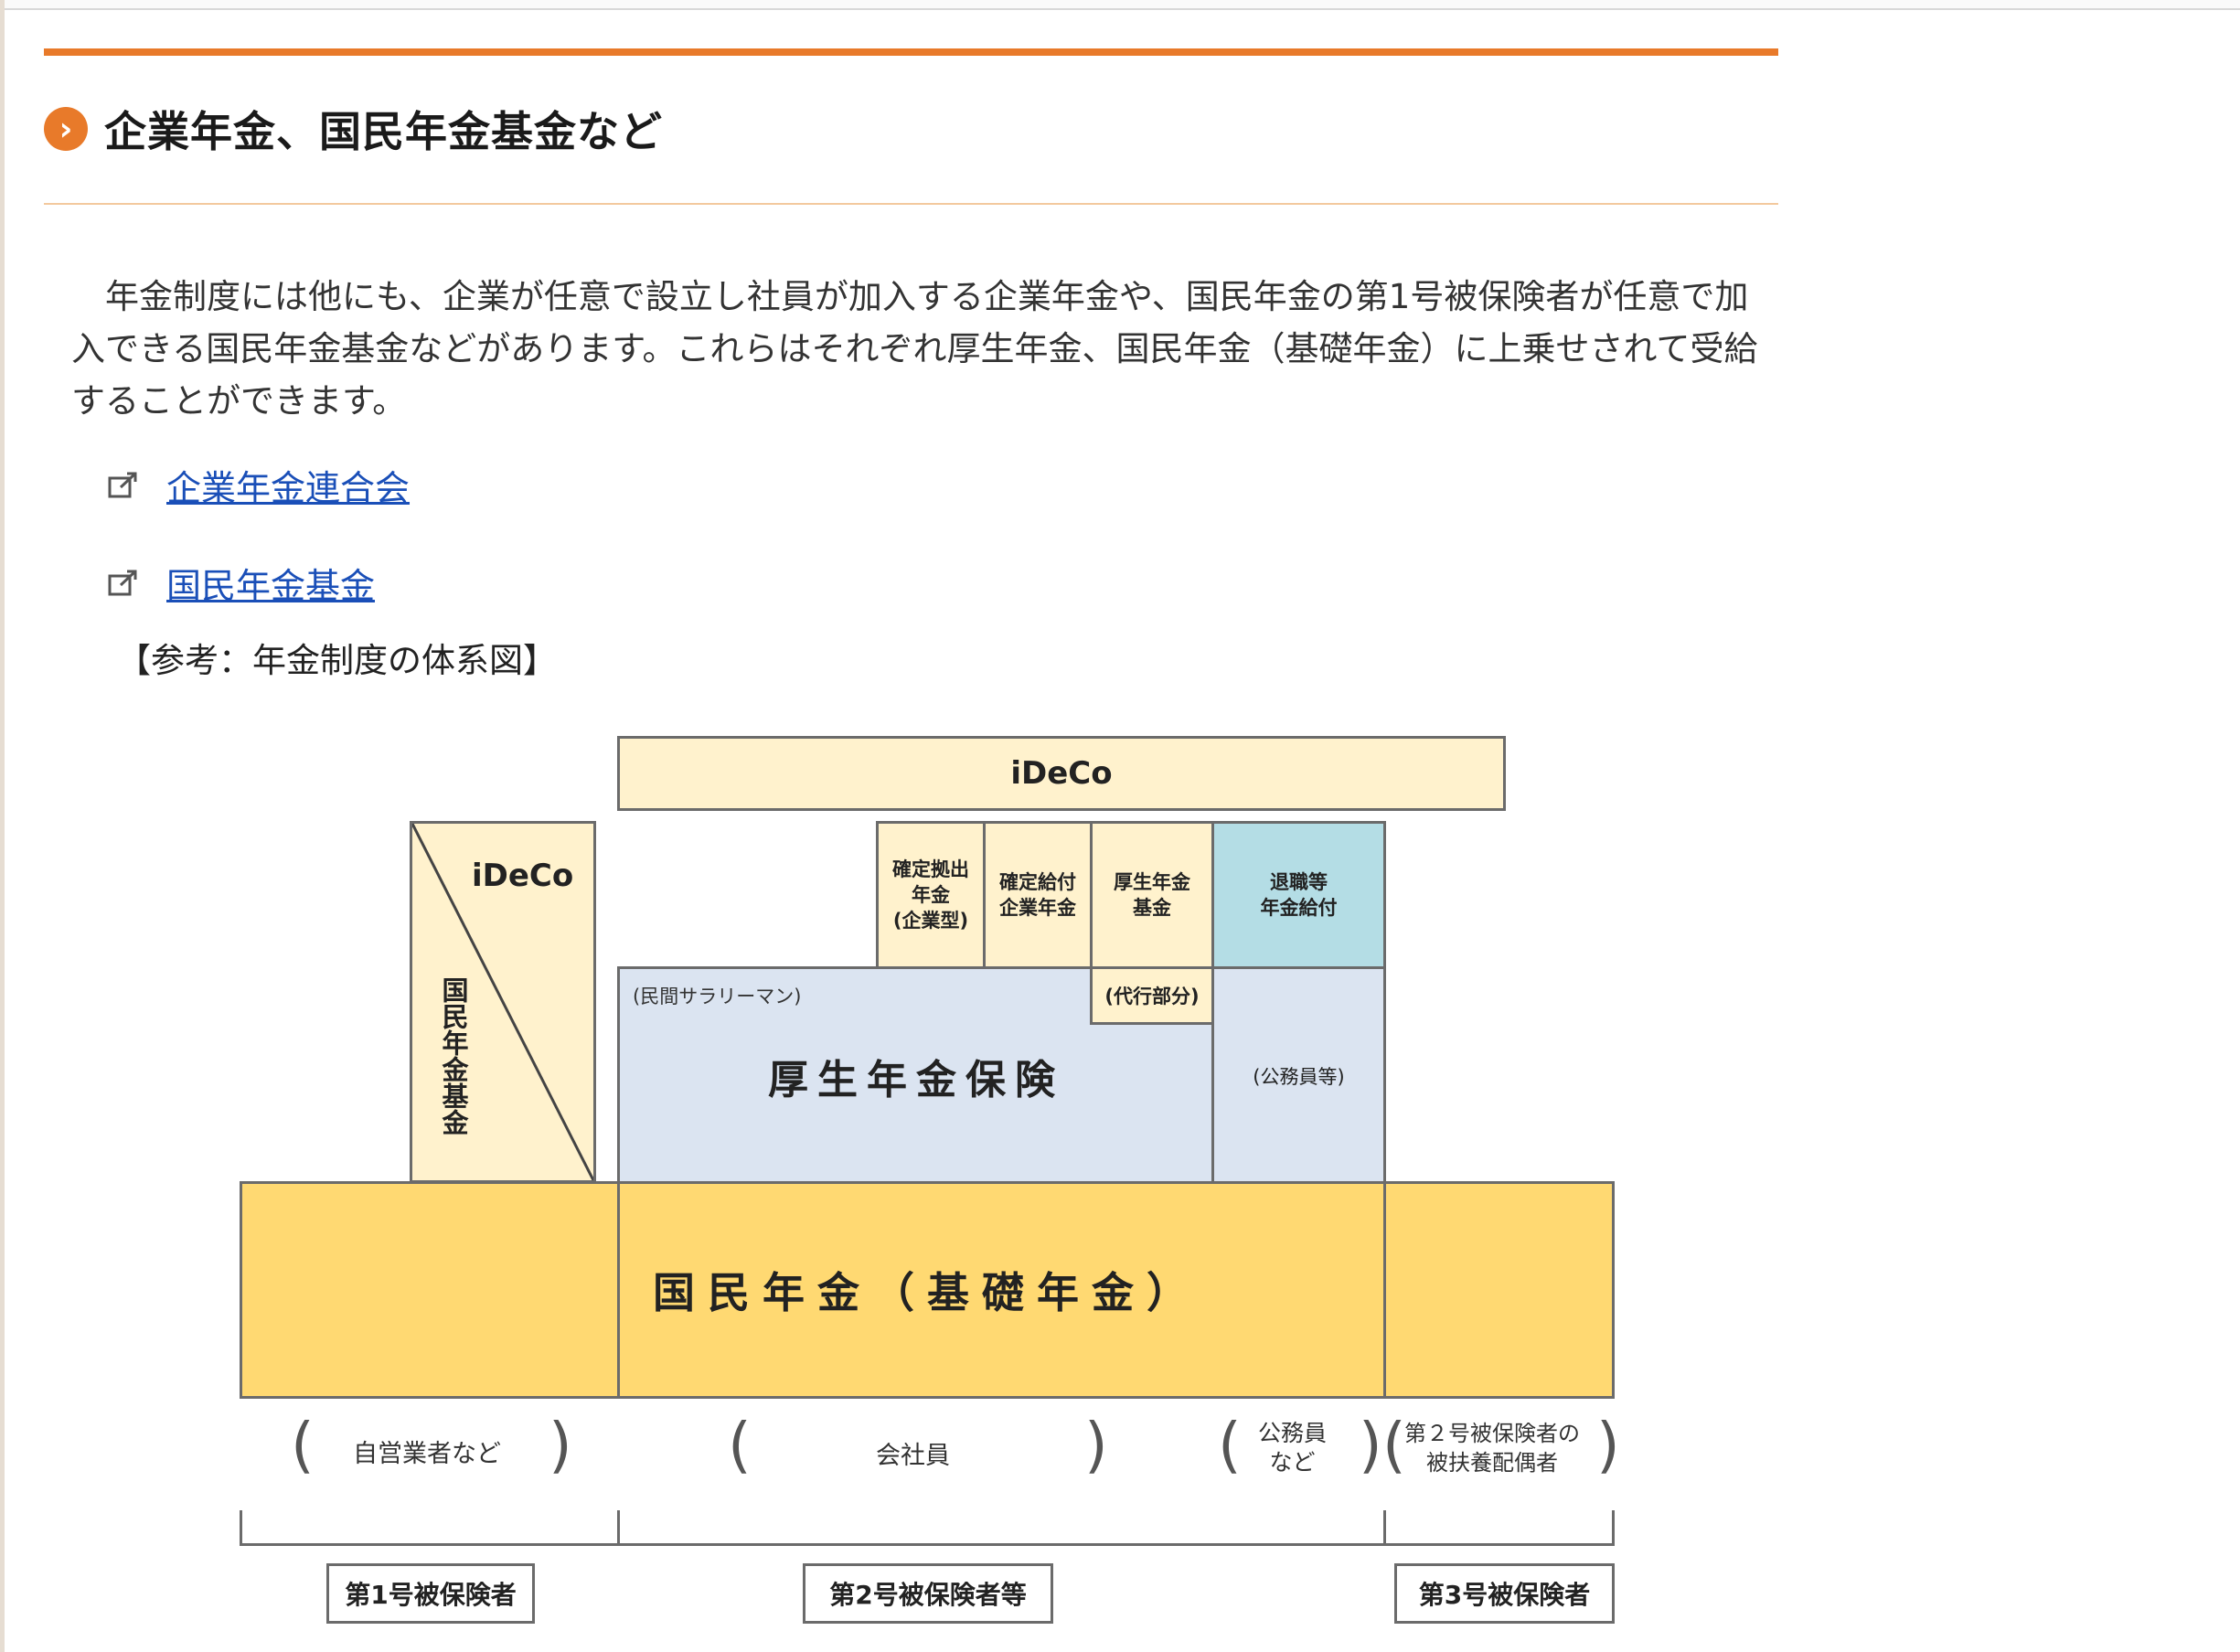 Image resolution: width=2240 pixels, height=1652 pixels. What do you see at coordinates (927, 1290) in the screenshot?
I see `kokumin-kiso-box: 国民年金（基礎年金）` at bounding box center [927, 1290].